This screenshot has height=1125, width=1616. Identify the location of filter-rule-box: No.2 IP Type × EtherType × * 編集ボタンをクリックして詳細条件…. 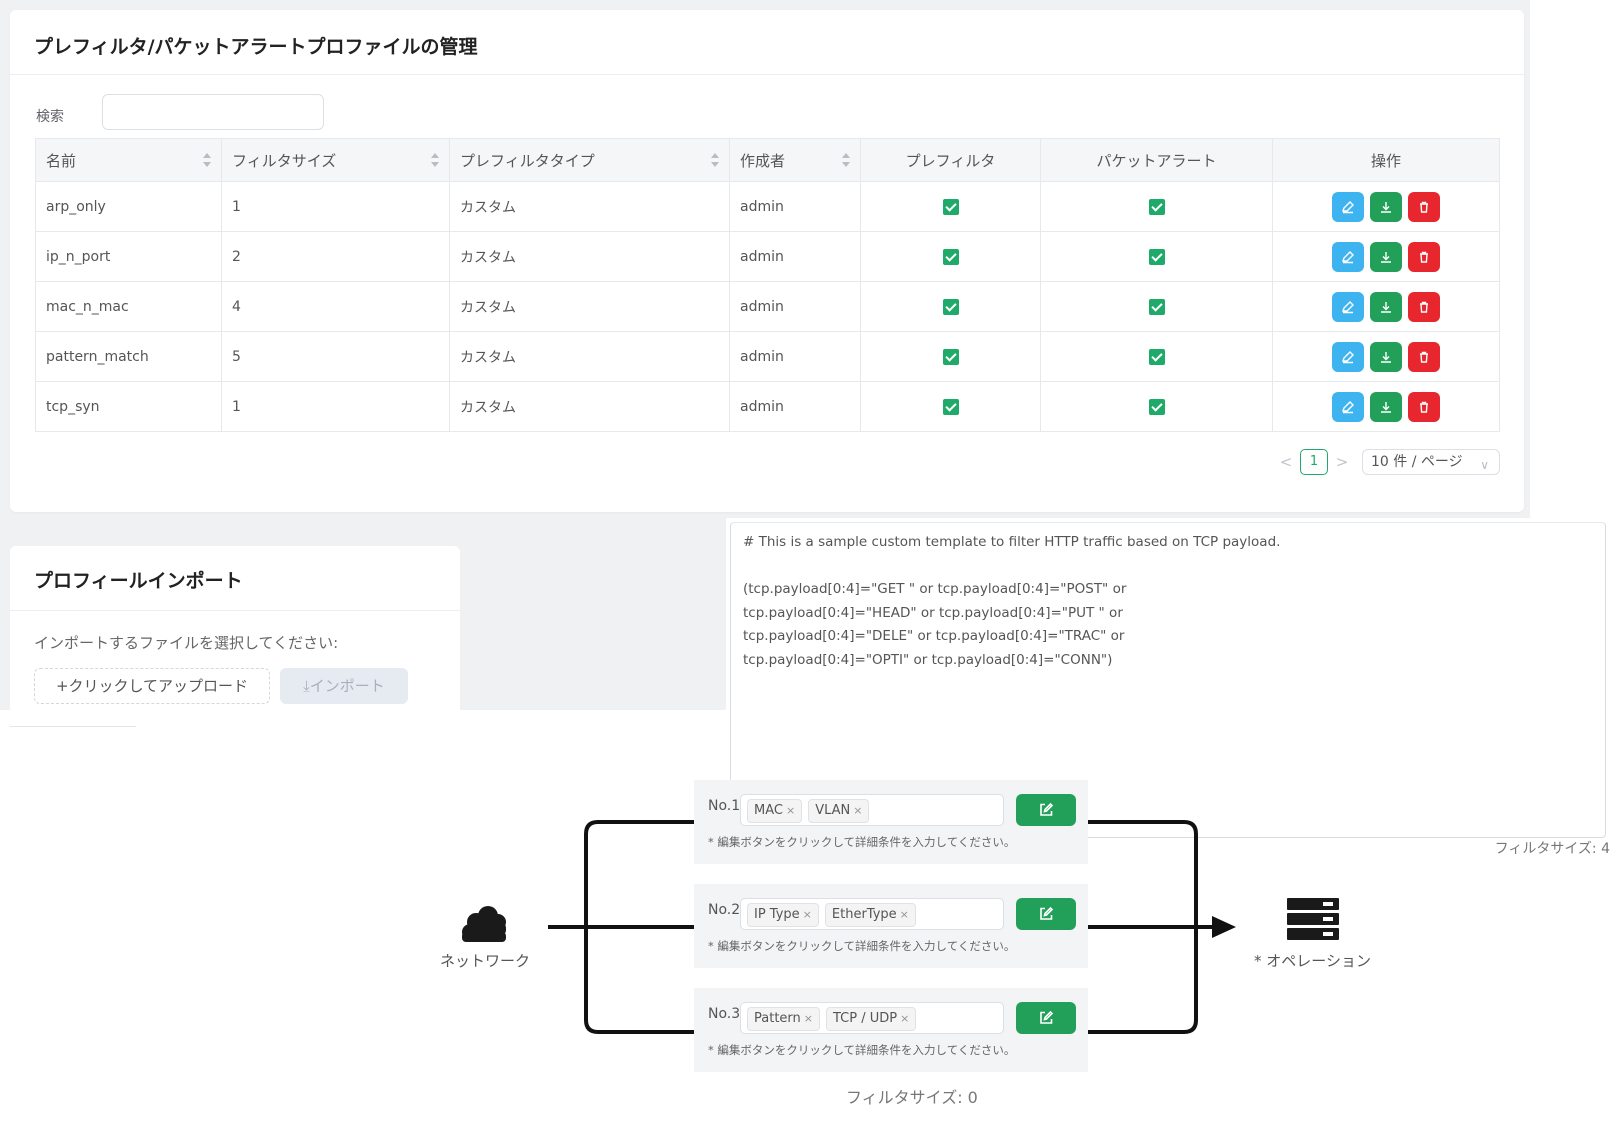
(891, 926).